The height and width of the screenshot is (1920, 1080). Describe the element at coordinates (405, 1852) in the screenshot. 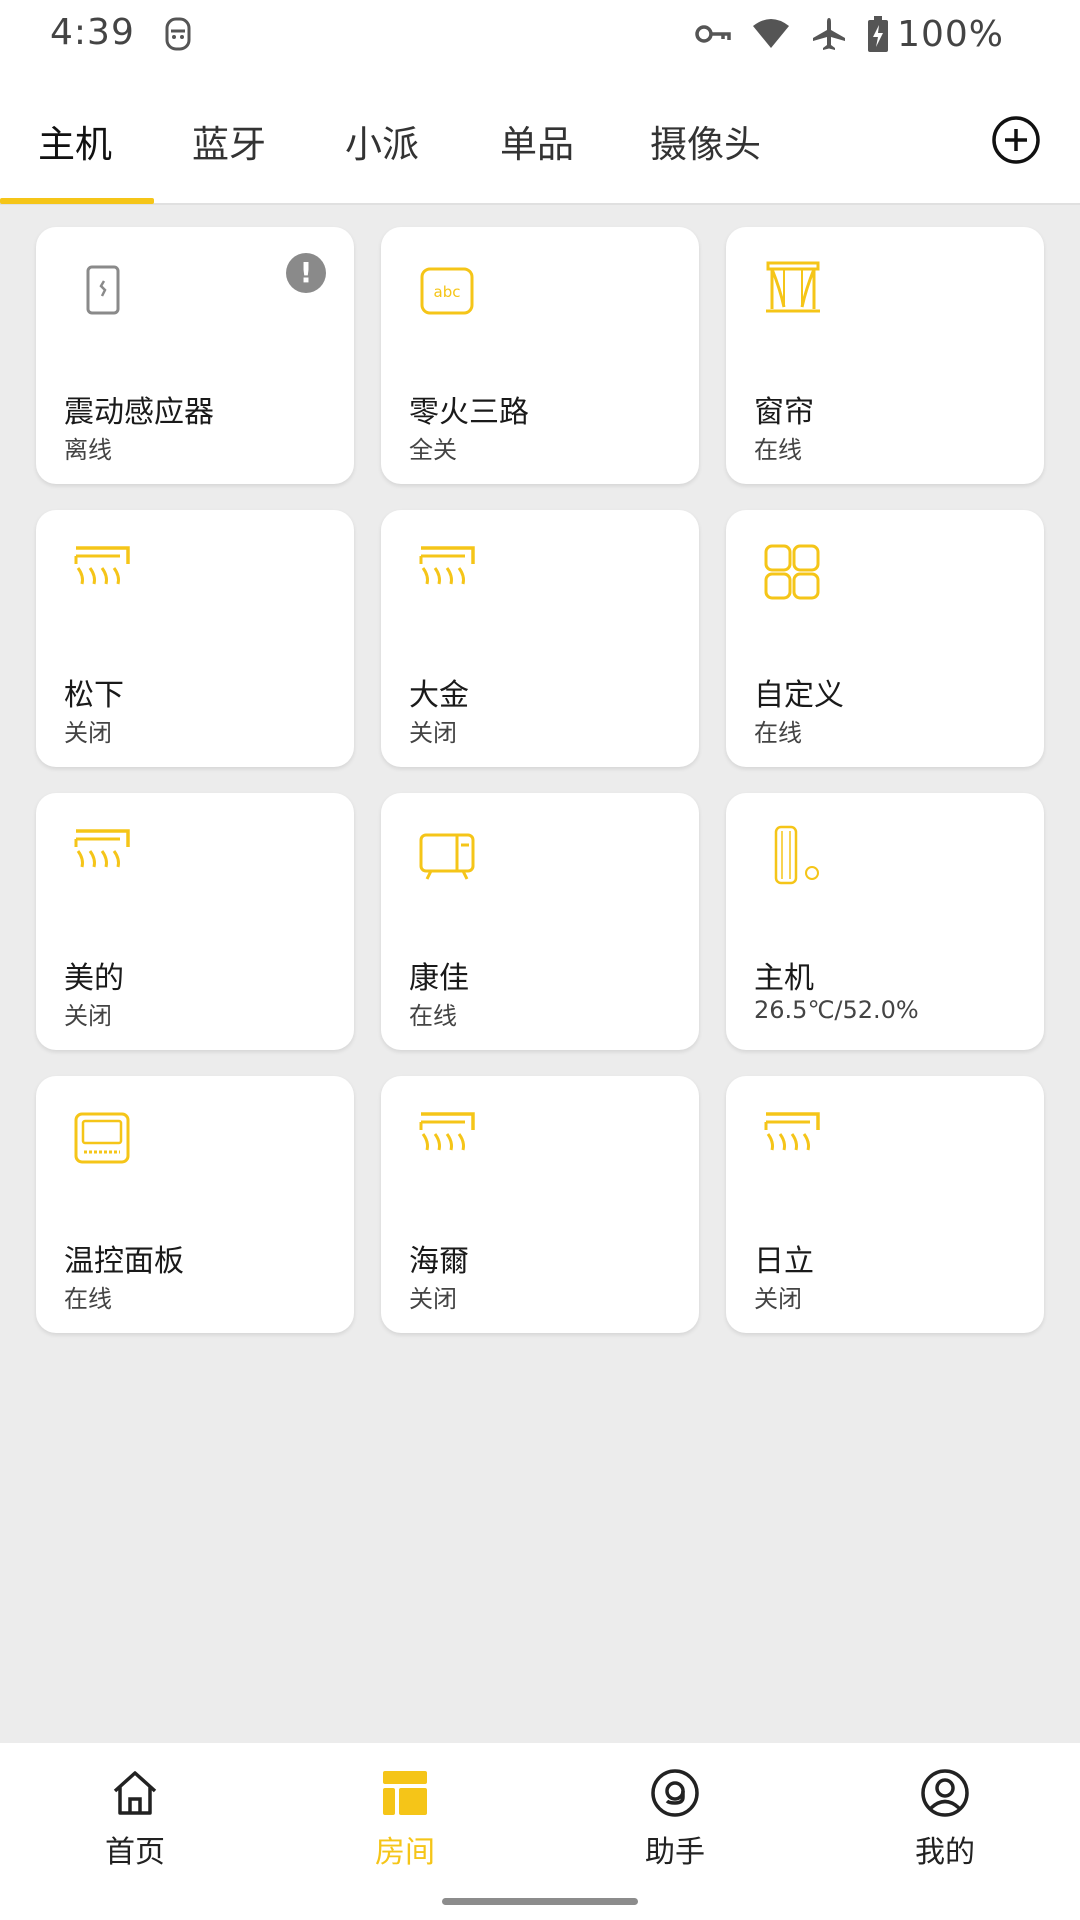

I see `nav-label: 房间` at that location.